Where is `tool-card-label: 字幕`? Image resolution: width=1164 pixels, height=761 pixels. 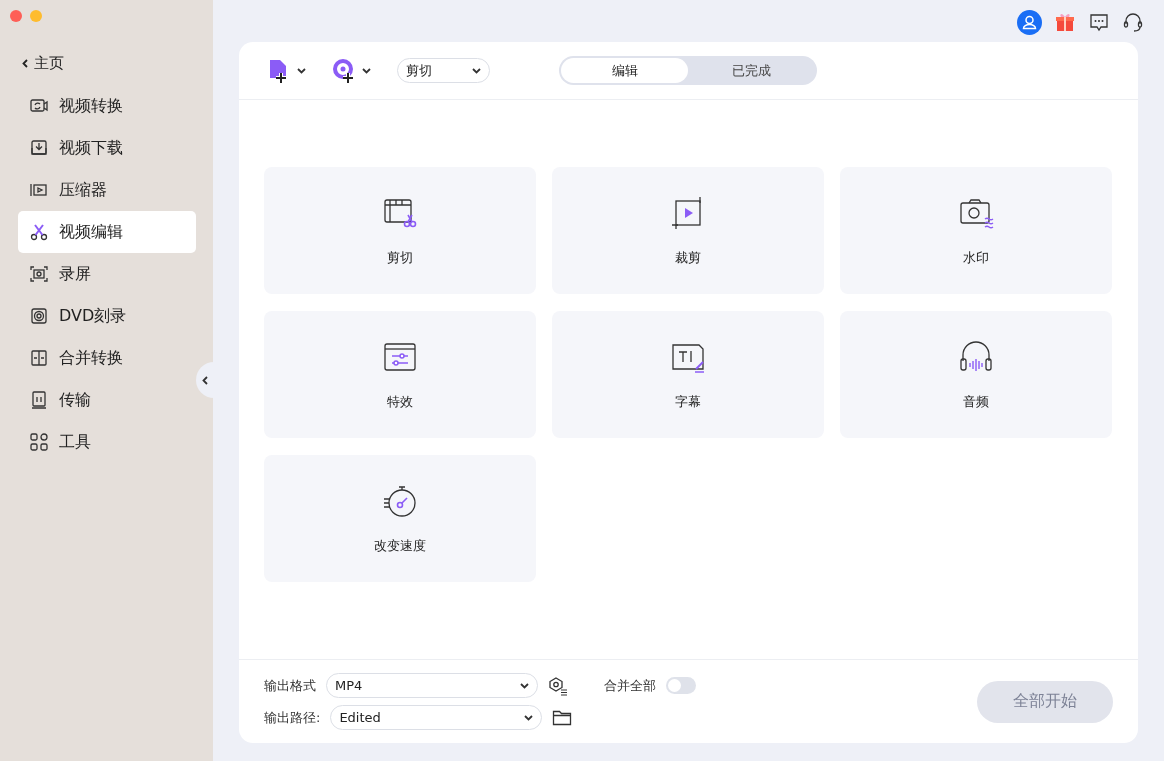 tool-card-label: 字幕 is located at coordinates (688, 401).